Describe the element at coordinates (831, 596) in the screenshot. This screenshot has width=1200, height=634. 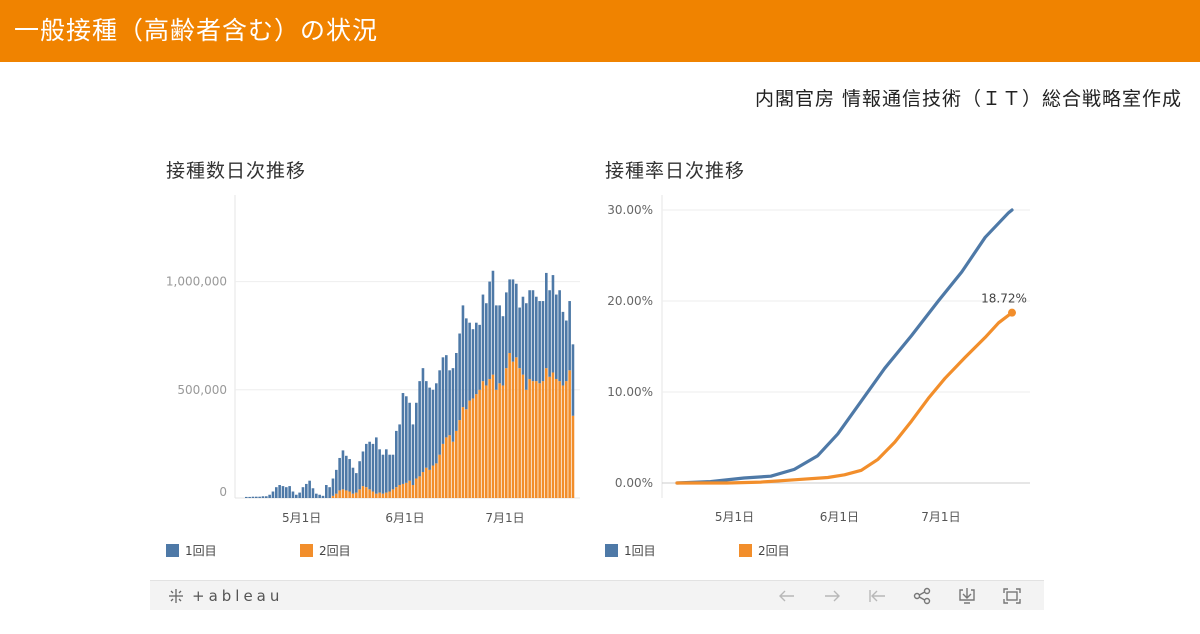
I see `redo-button` at that location.